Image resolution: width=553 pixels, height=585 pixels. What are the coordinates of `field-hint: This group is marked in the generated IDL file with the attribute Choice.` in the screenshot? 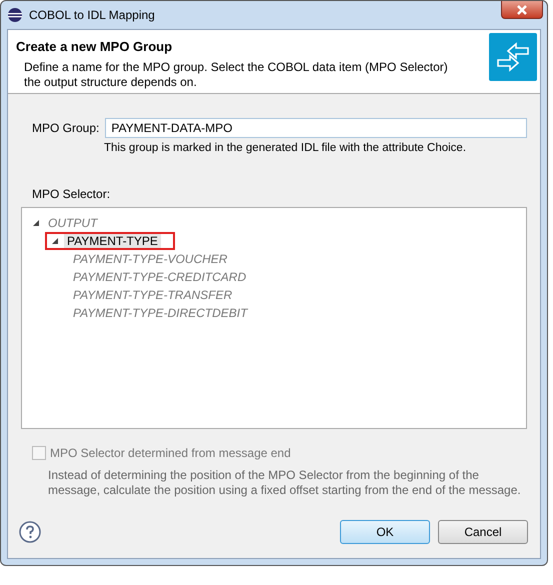 It's located at (285, 148).